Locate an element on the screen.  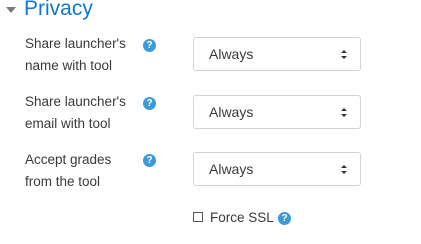
label-line: from the tool is located at coordinates (63, 181).